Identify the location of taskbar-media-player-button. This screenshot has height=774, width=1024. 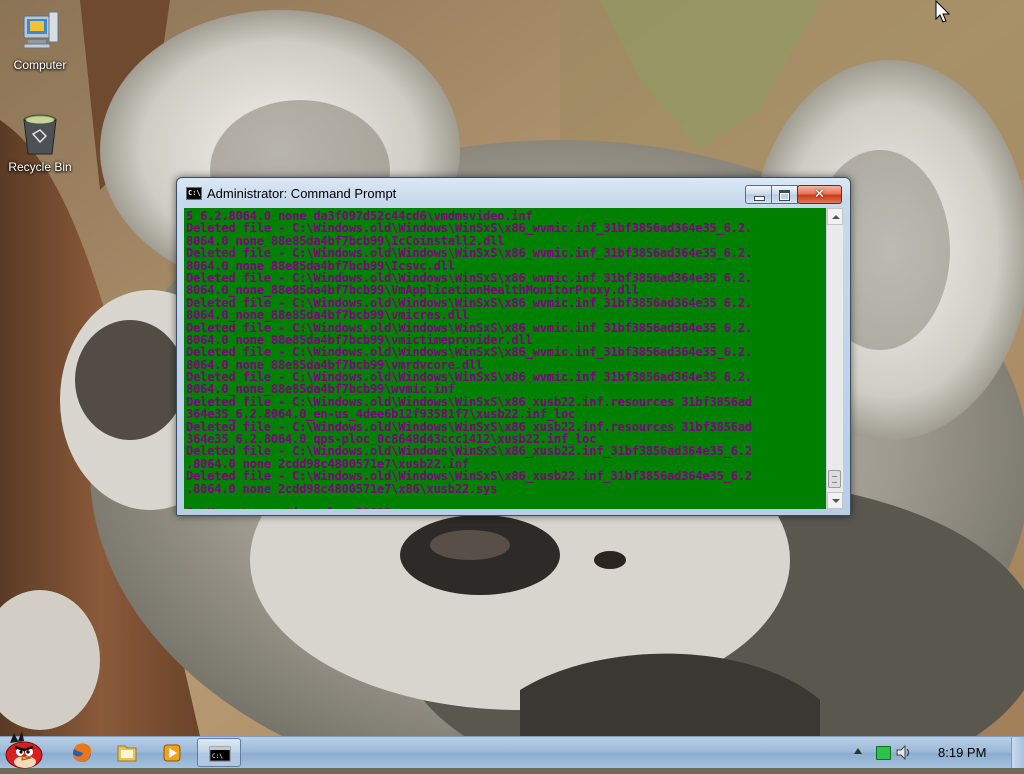
(172, 752).